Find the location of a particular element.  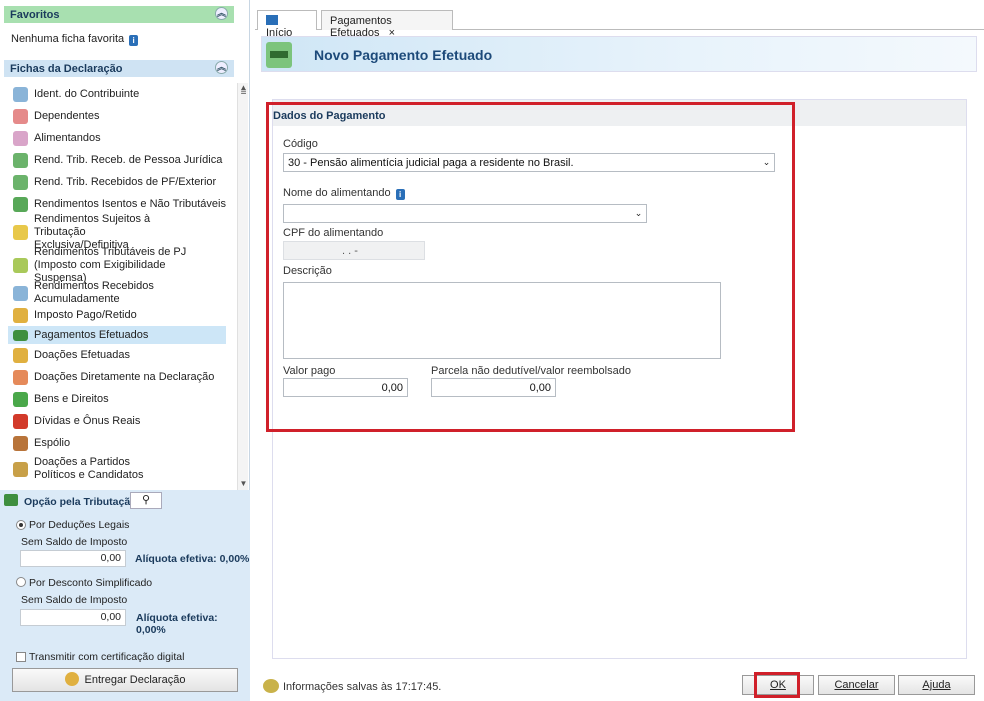

deducoes-sub: Sem Saldo de Imposto is located at coordinates (74, 542).